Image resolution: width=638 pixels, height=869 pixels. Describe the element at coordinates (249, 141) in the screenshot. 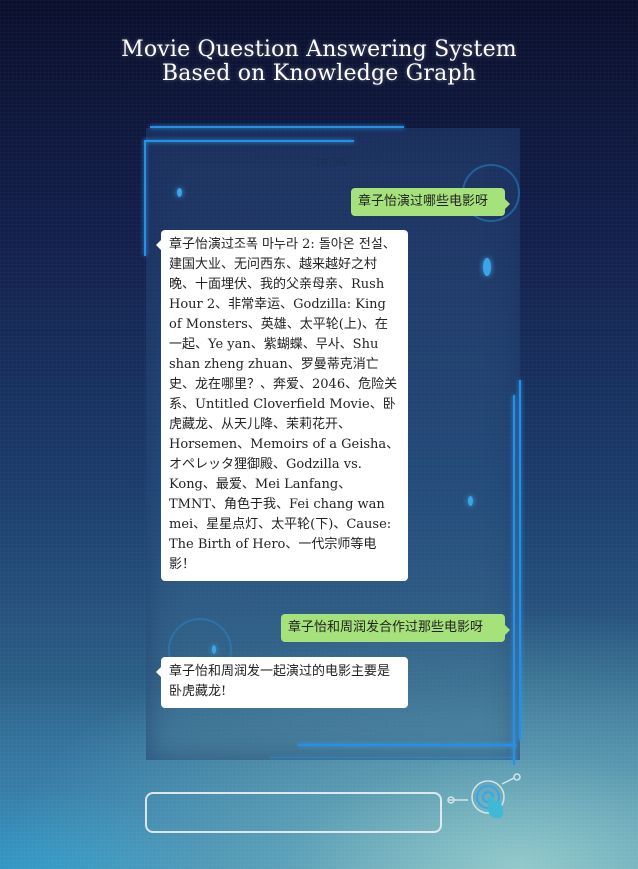

I see `frame-line-top-inner` at that location.